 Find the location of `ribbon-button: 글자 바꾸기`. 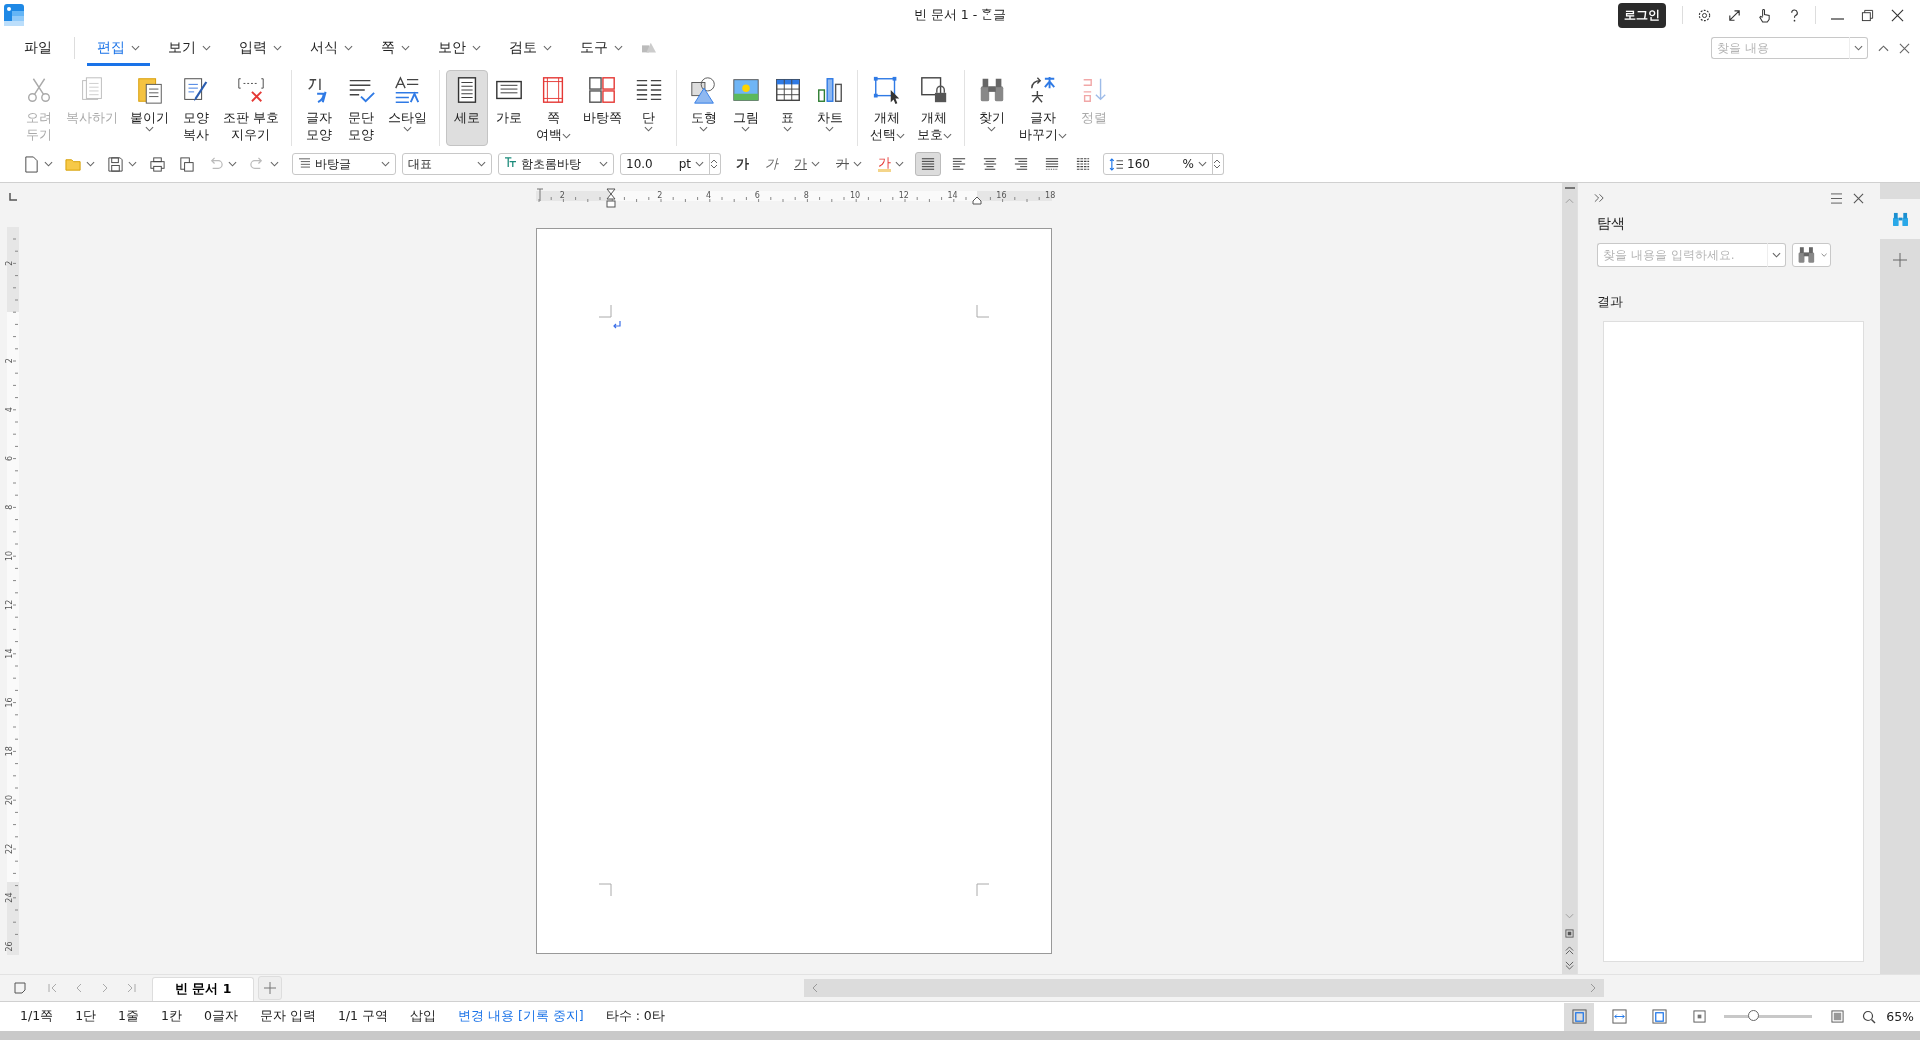

ribbon-button: 글자 바꾸기 is located at coordinates (1043, 108).